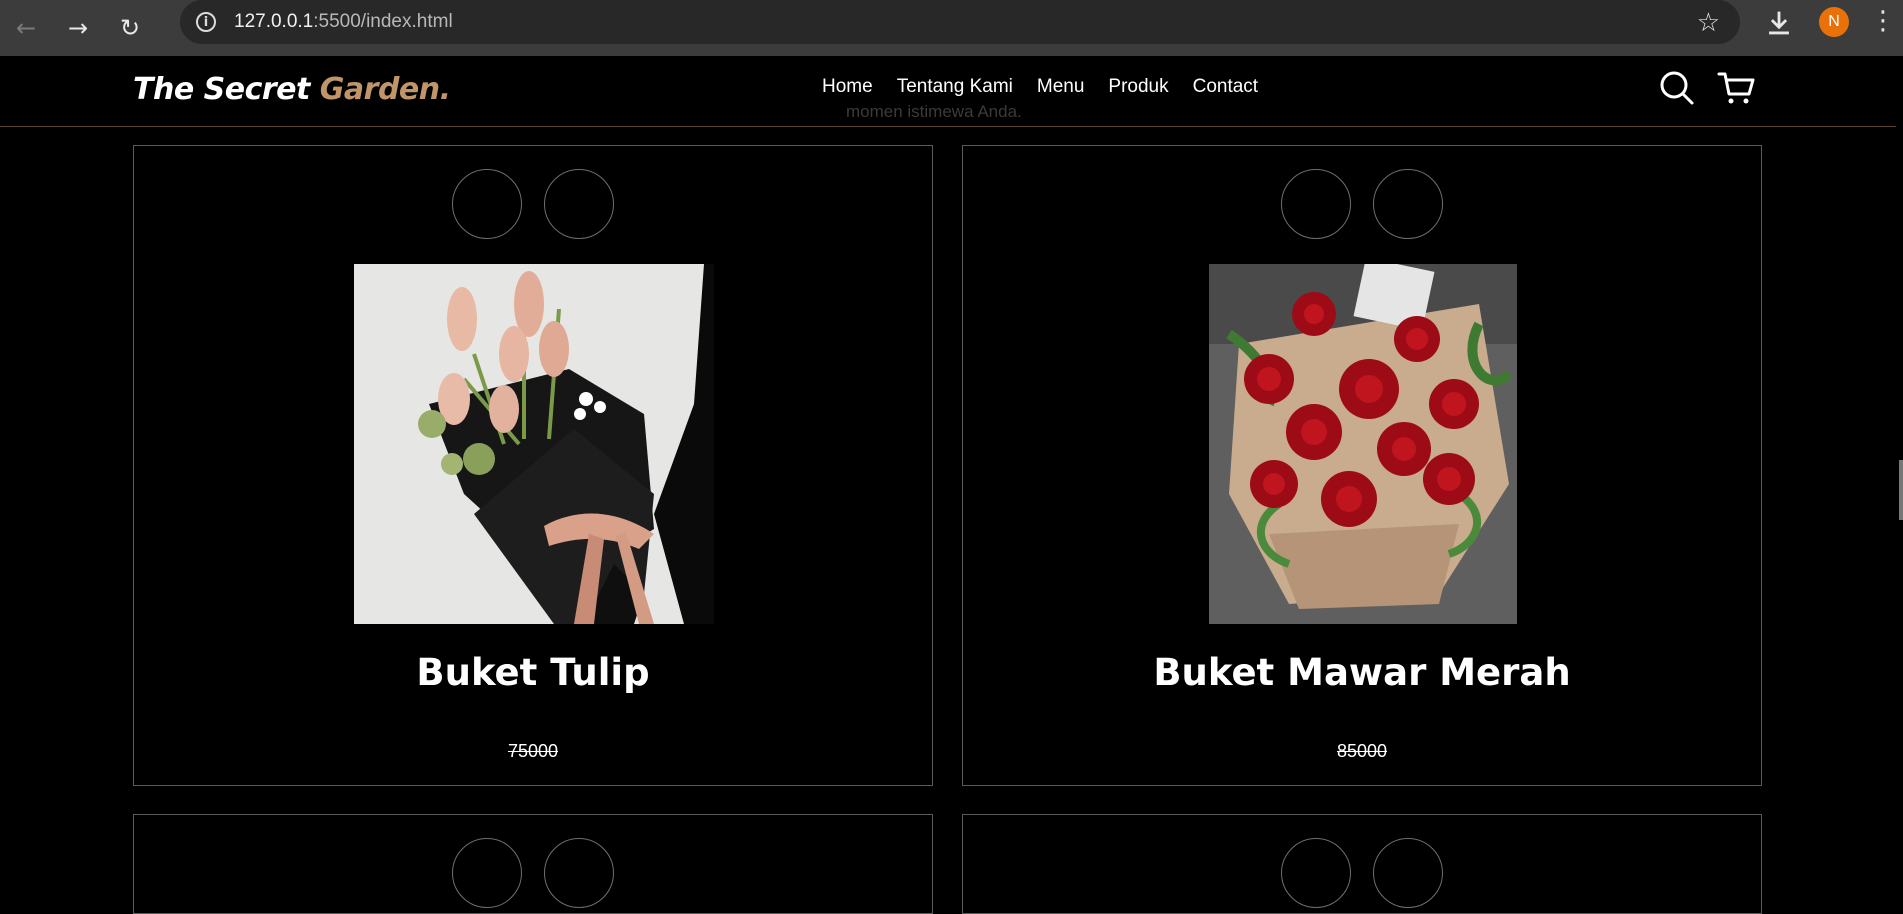 Image resolution: width=1903 pixels, height=914 pixels. What do you see at coordinates (383, 21) in the screenshot?
I see `url-path: :5500/index.html` at bounding box center [383, 21].